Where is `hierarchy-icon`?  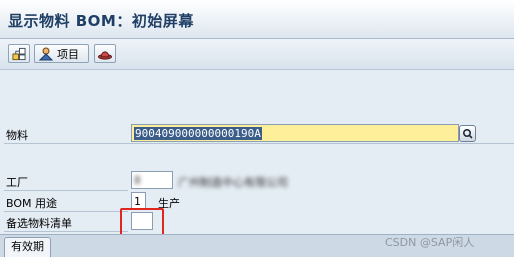
hierarchy-icon is located at coordinates (19, 53).